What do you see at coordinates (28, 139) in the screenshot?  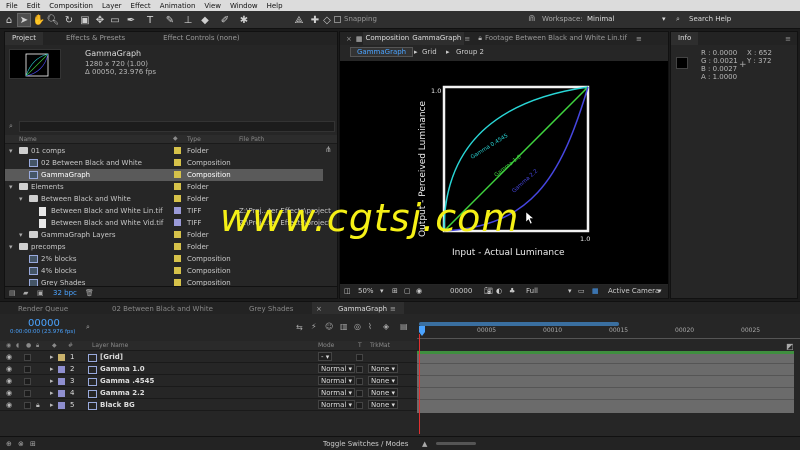 I see `col-name: Name` at bounding box center [28, 139].